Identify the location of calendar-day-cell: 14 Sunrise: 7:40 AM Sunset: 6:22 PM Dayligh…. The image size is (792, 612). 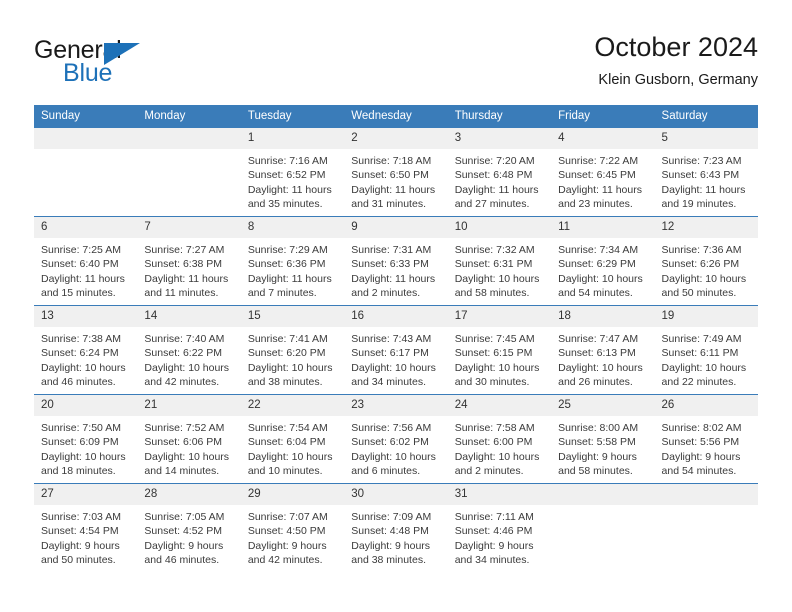
(189, 350).